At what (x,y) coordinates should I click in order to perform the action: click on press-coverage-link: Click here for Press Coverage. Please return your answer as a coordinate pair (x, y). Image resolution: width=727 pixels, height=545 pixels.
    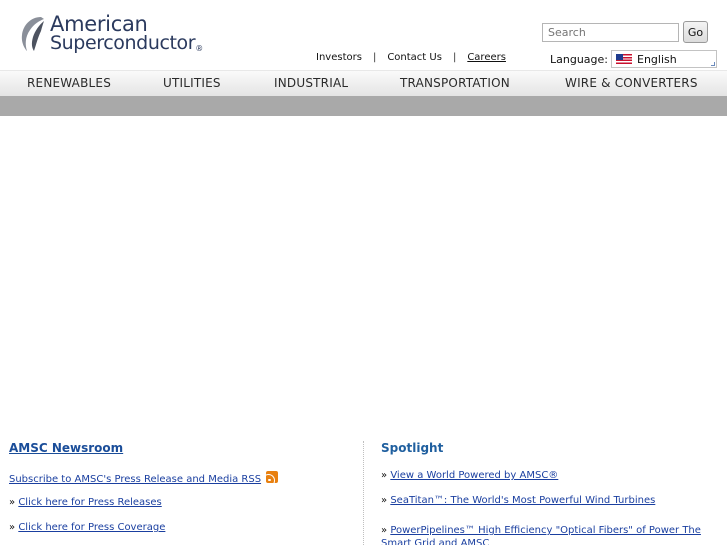
    Looking at the image, I should click on (91, 527).